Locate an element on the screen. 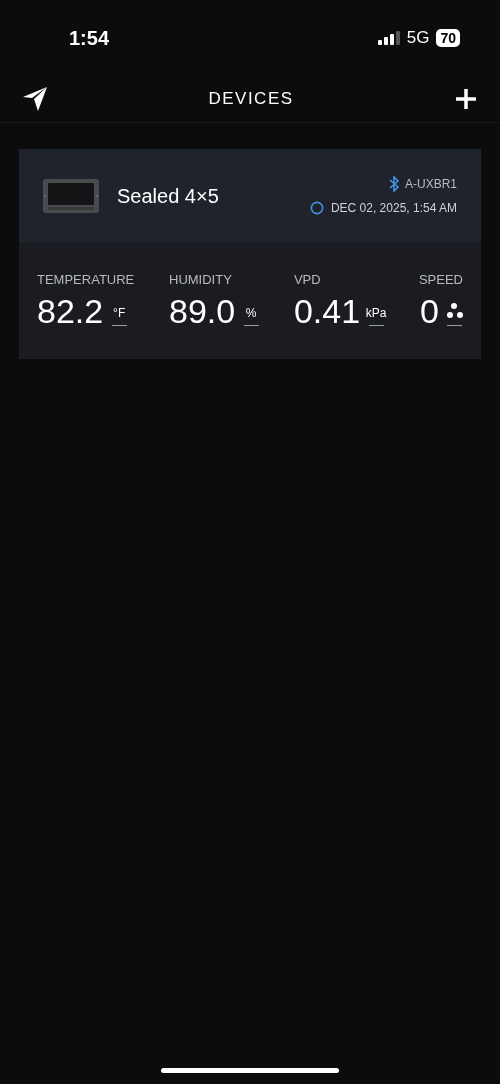  unit-label: % is located at coordinates (251, 313).